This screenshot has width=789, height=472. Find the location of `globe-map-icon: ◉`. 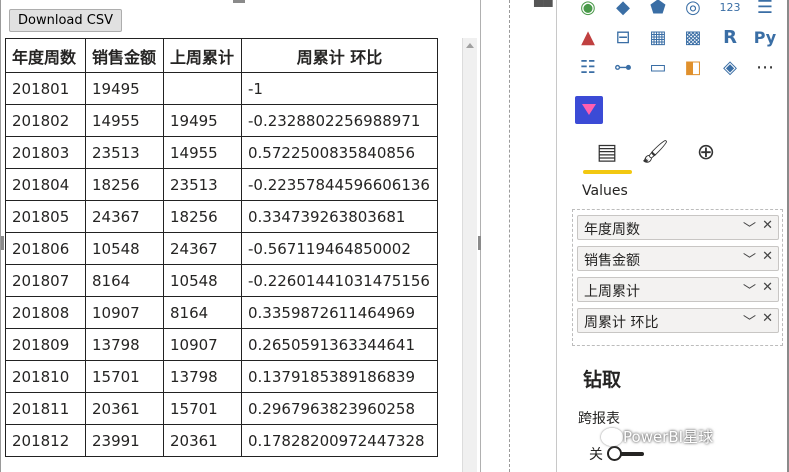

globe-map-icon: ◉ is located at coordinates (588, 9).